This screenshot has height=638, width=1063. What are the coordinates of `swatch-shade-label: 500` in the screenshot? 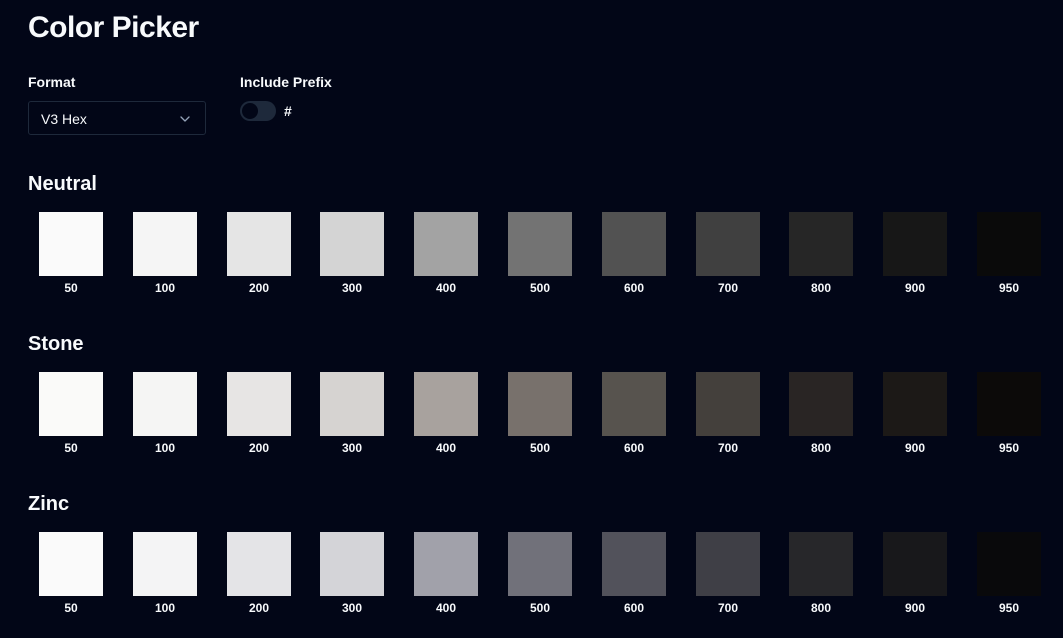 It's located at (540, 608).